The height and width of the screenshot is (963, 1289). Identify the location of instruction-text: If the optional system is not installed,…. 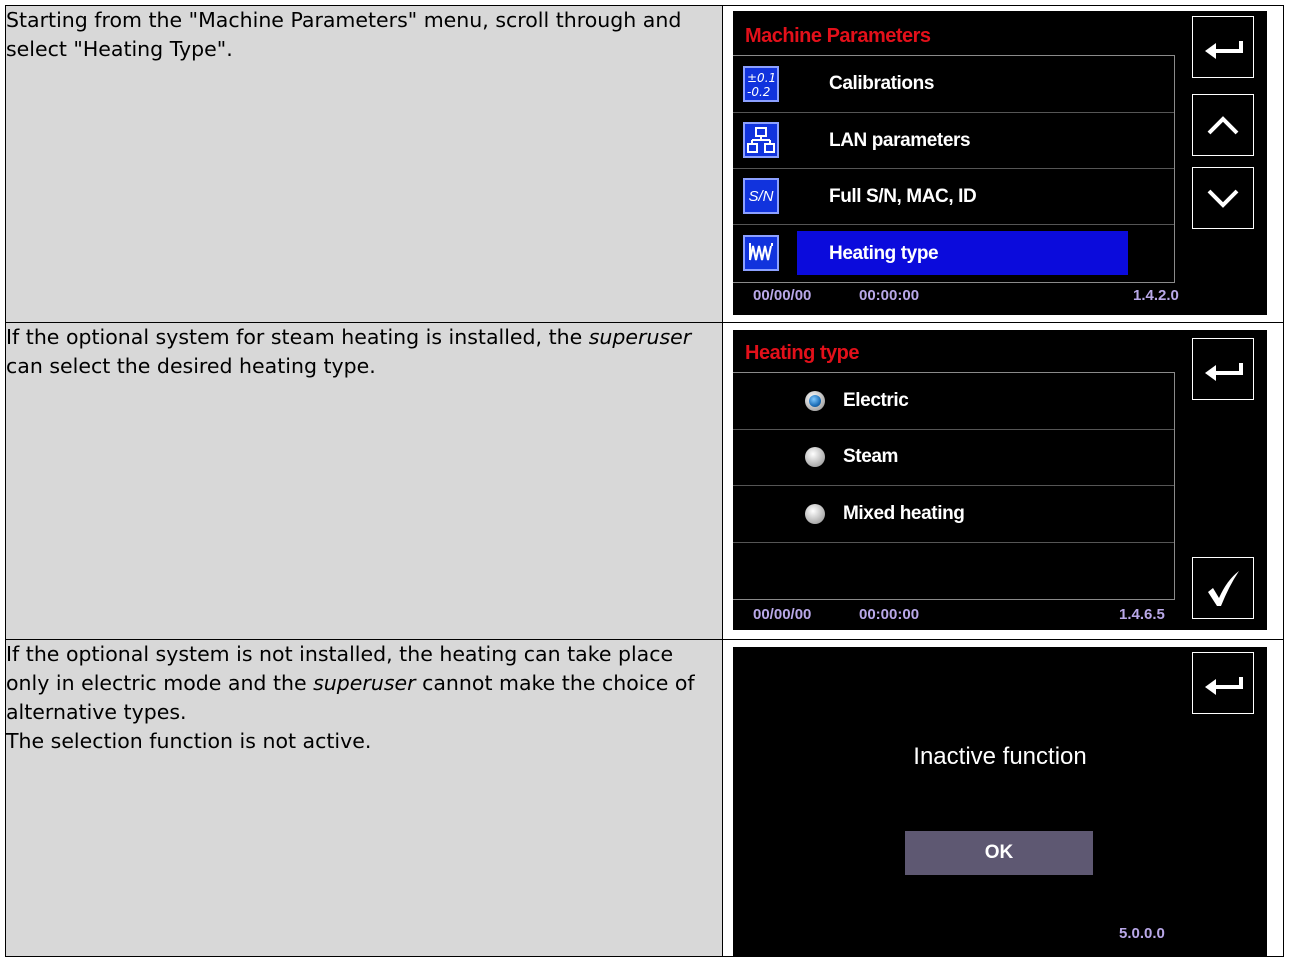
(364, 683).